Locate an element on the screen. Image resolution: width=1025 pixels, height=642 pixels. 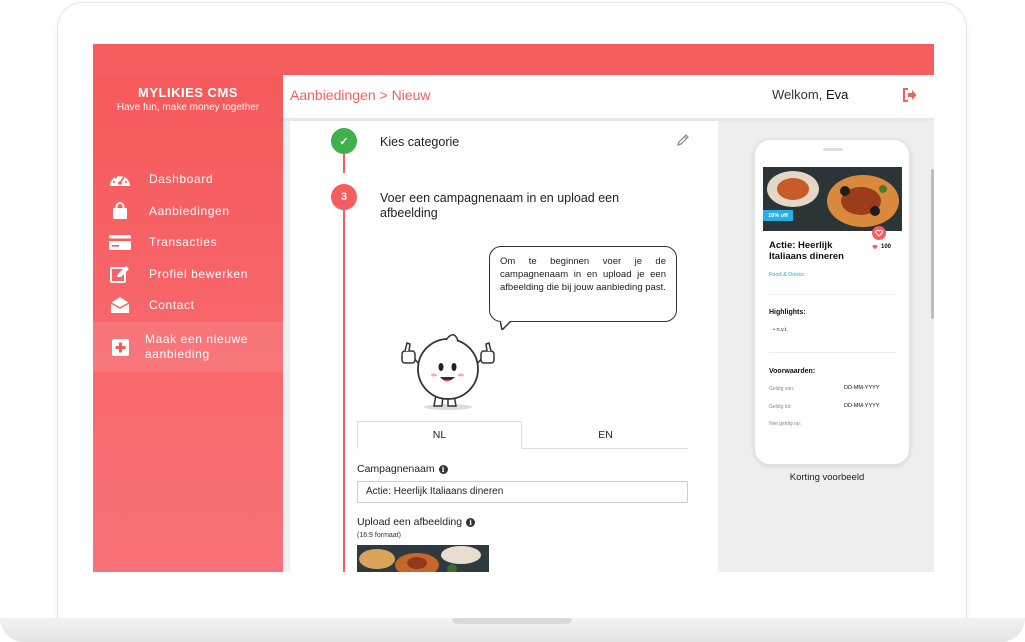
uploaded-image-thumbnail is located at coordinates (423, 558).